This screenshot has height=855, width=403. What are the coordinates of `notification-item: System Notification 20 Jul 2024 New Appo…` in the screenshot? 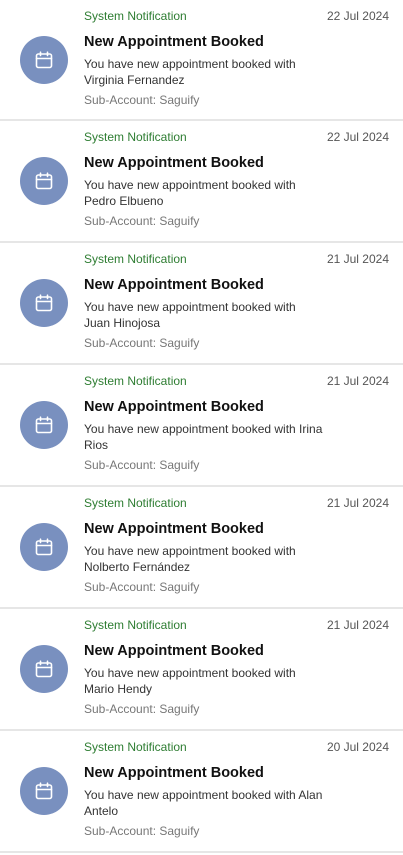 It's located at (201, 792).